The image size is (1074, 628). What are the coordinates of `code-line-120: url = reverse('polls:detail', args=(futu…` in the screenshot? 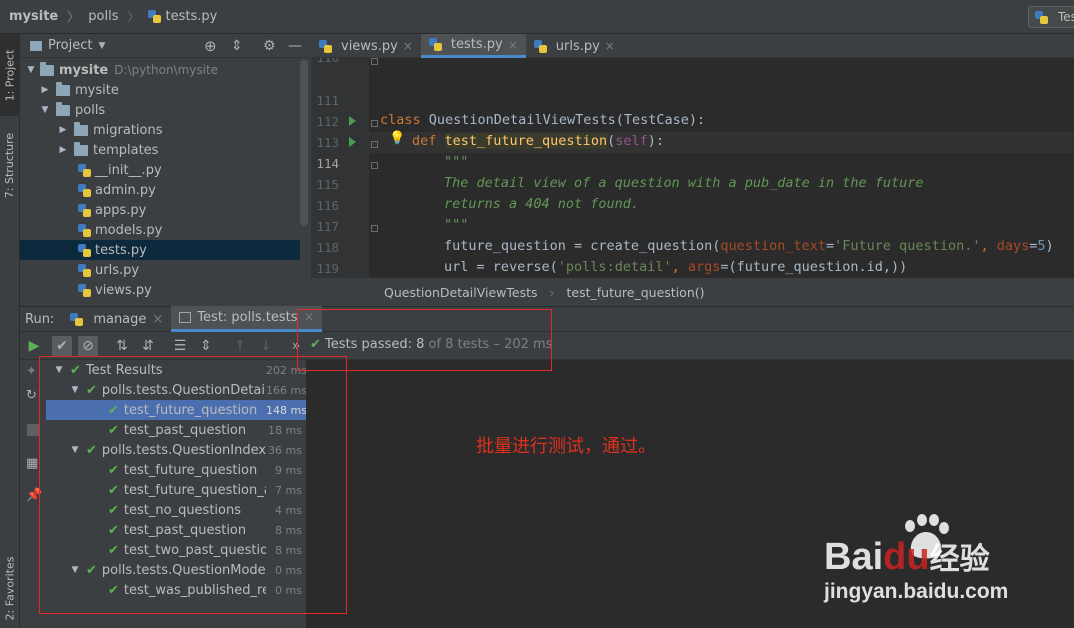 It's located at (676, 267).